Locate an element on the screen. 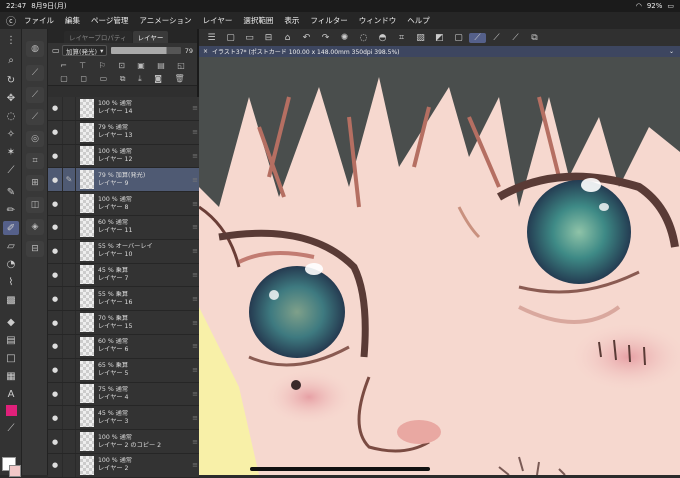 This screenshot has height=478, width=680. subtool-c-icon: ⟋ is located at coordinates (35, 95).